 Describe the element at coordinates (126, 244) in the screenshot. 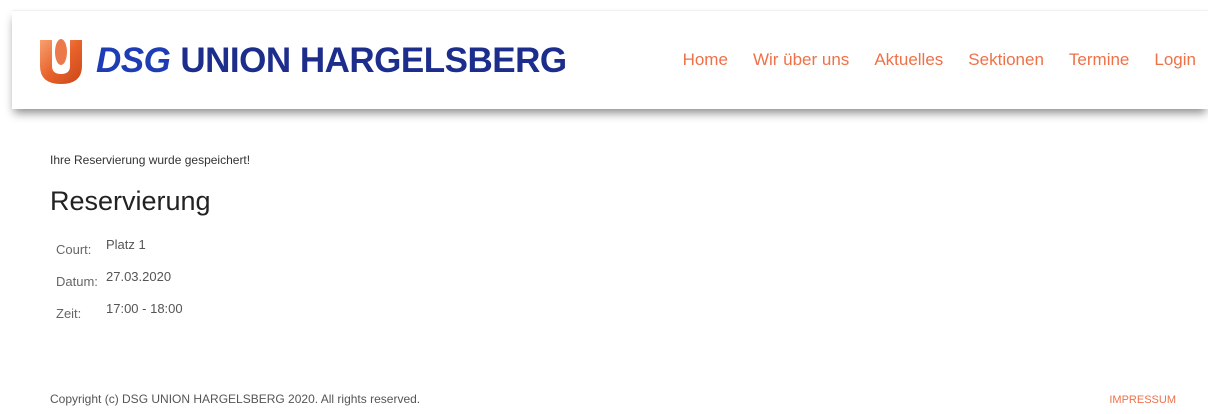

I see `court-value: Platz 1` at that location.